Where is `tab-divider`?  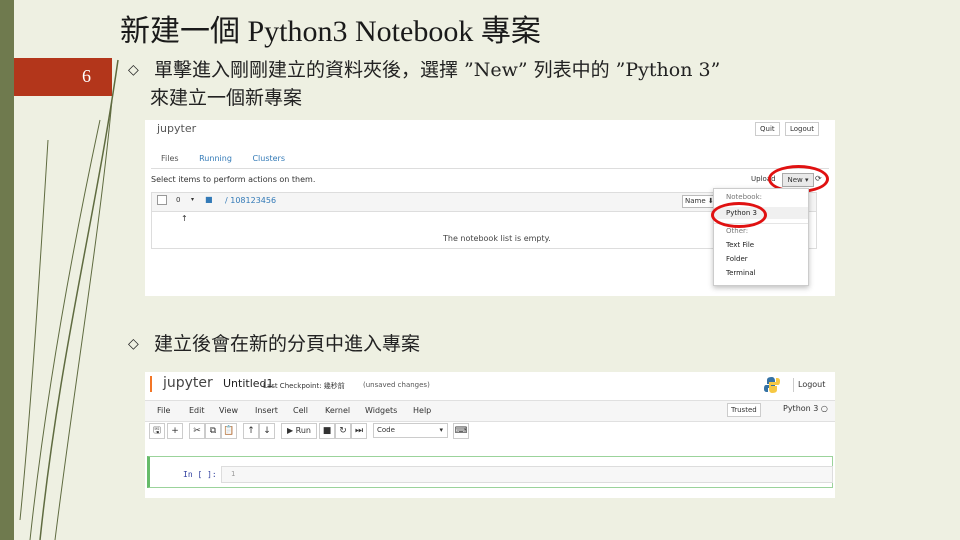 tab-divider is located at coordinates (490, 168).